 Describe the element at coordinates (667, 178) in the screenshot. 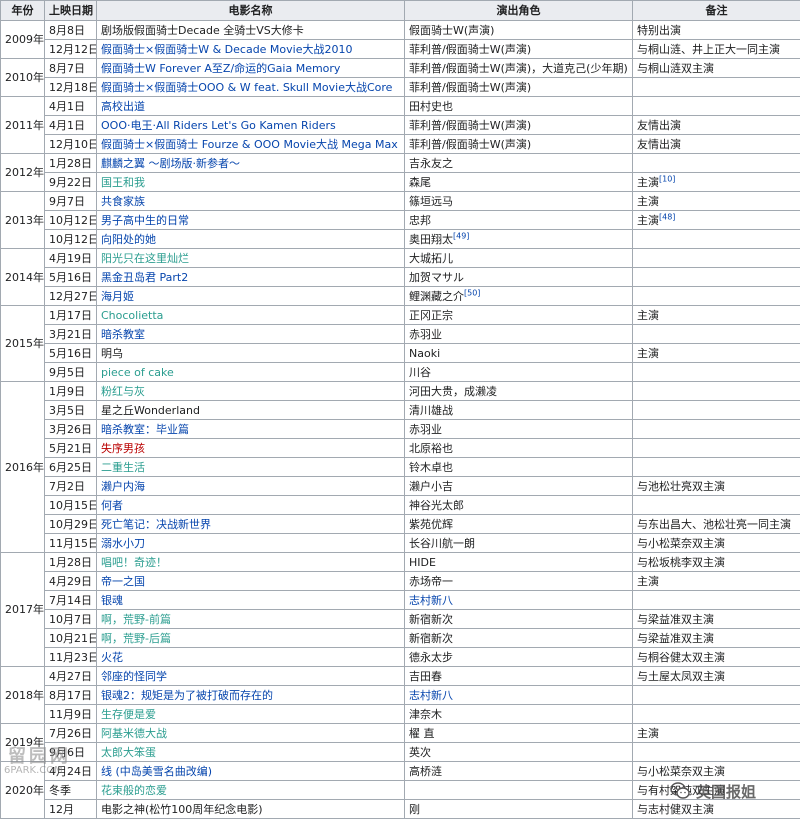

I see `reference-link: [10]` at that location.